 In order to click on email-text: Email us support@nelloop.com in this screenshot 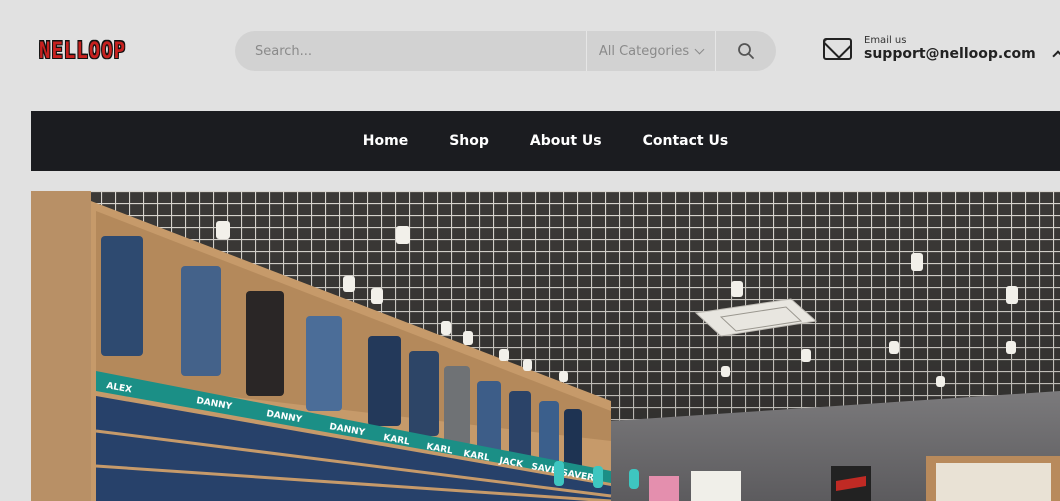, I will do `click(950, 48)`.